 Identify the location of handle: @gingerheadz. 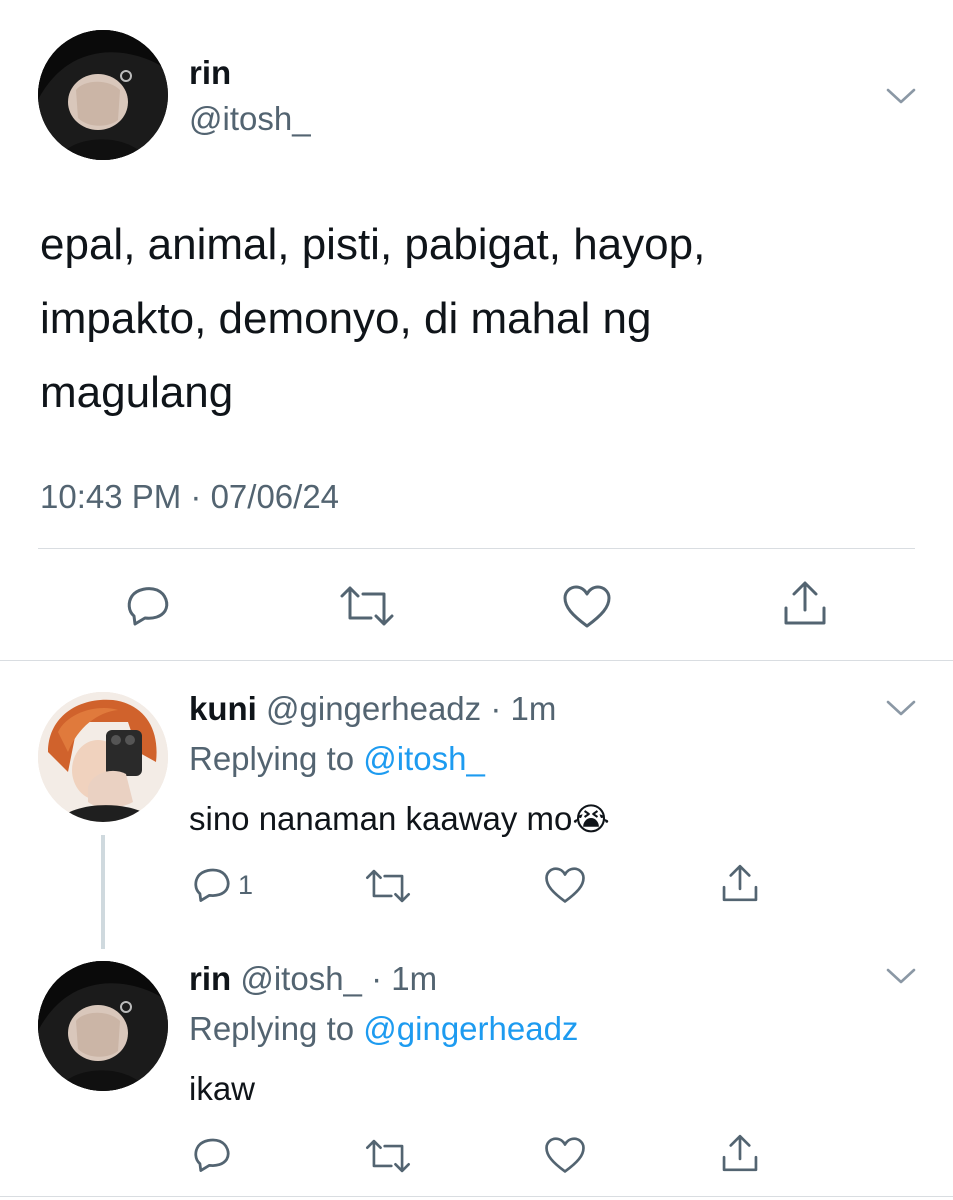
(373, 708).